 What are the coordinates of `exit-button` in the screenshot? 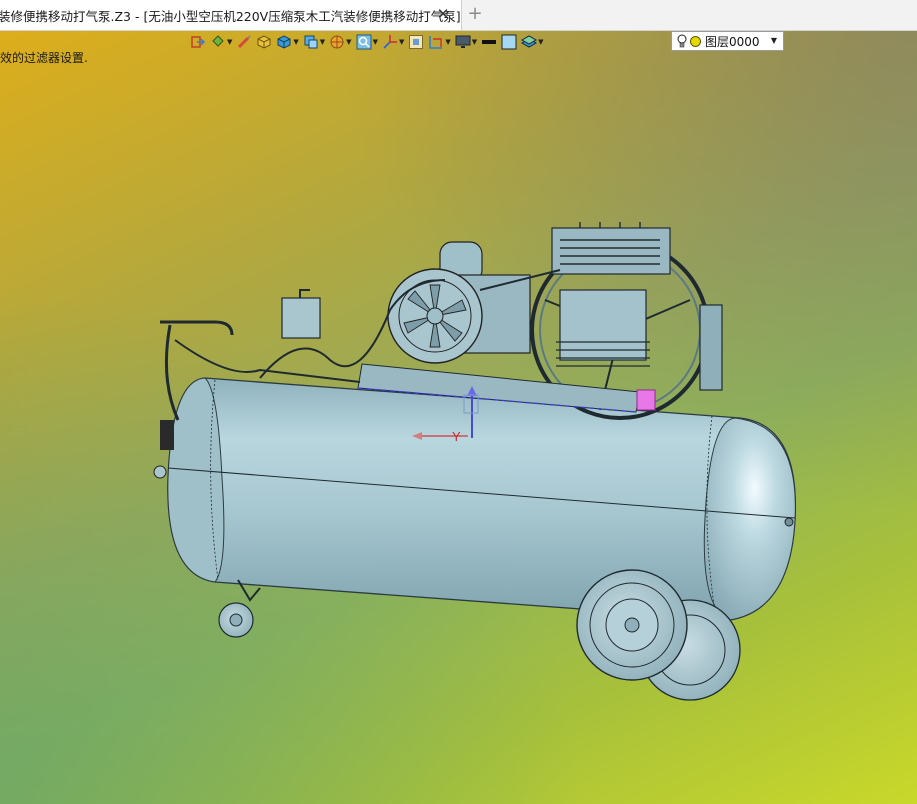 It's located at (198, 42).